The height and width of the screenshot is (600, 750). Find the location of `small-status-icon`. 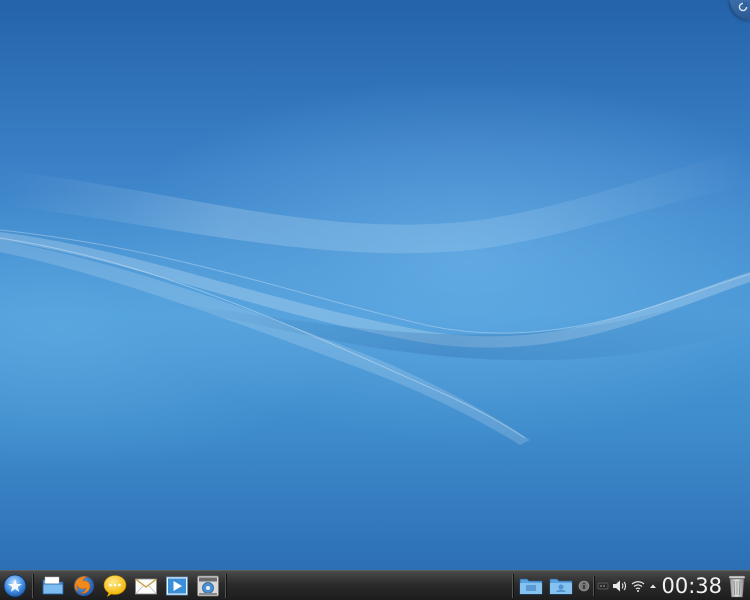

small-status-icon is located at coordinates (603, 585).